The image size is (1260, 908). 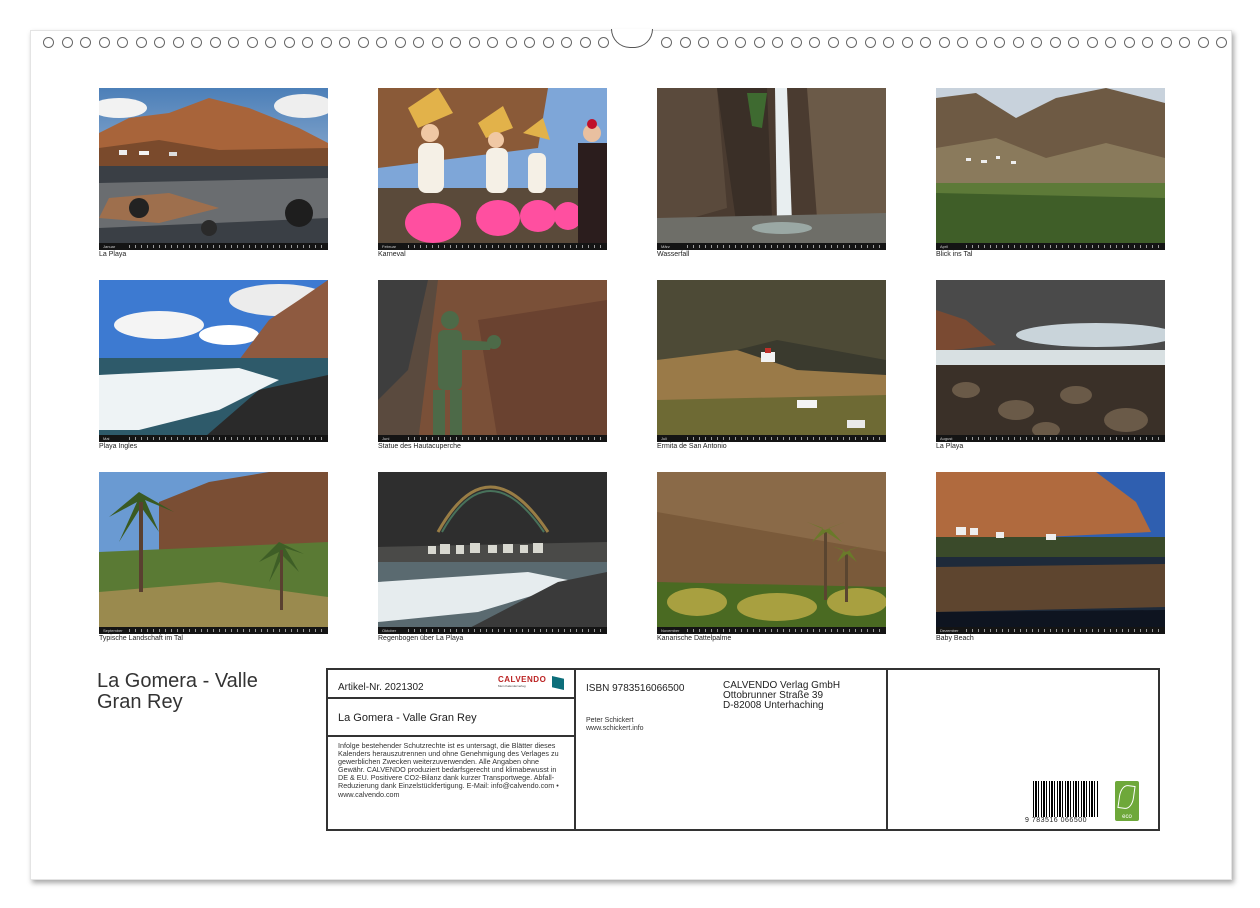 What do you see at coordinates (407, 718) in the screenshot?
I see `imprint-title: La Gomera - Valle Gran Rey` at bounding box center [407, 718].